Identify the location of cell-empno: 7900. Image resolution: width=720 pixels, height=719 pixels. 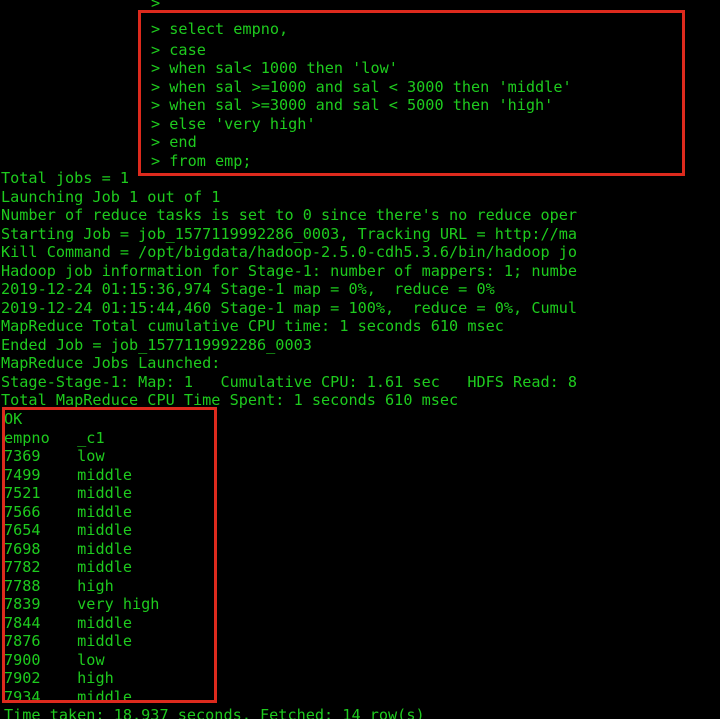
(22, 660).